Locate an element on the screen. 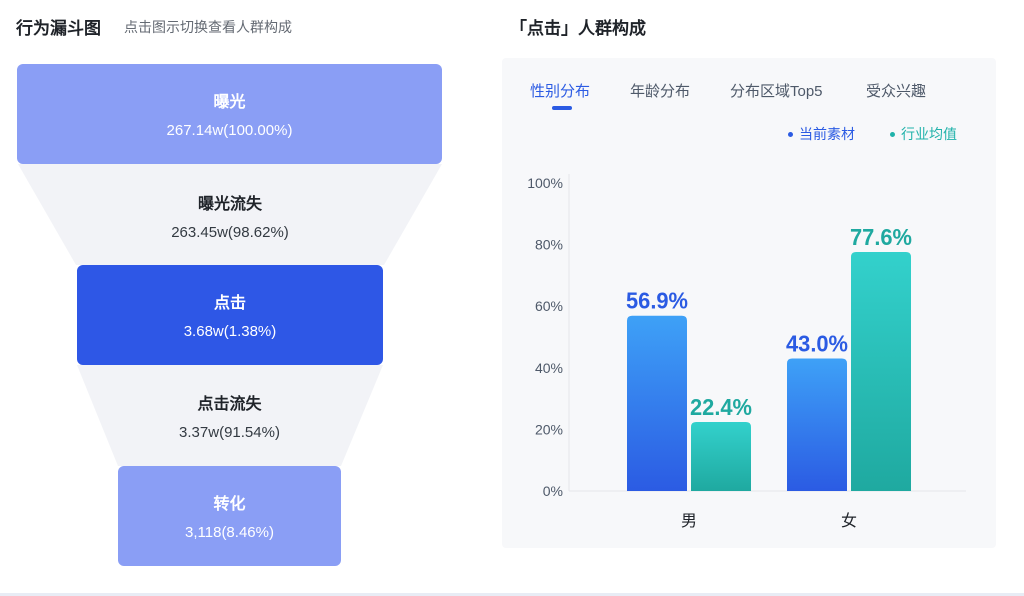 Image resolution: width=1024 pixels, height=596 pixels. x-category-label: 男 is located at coordinates (689, 520).